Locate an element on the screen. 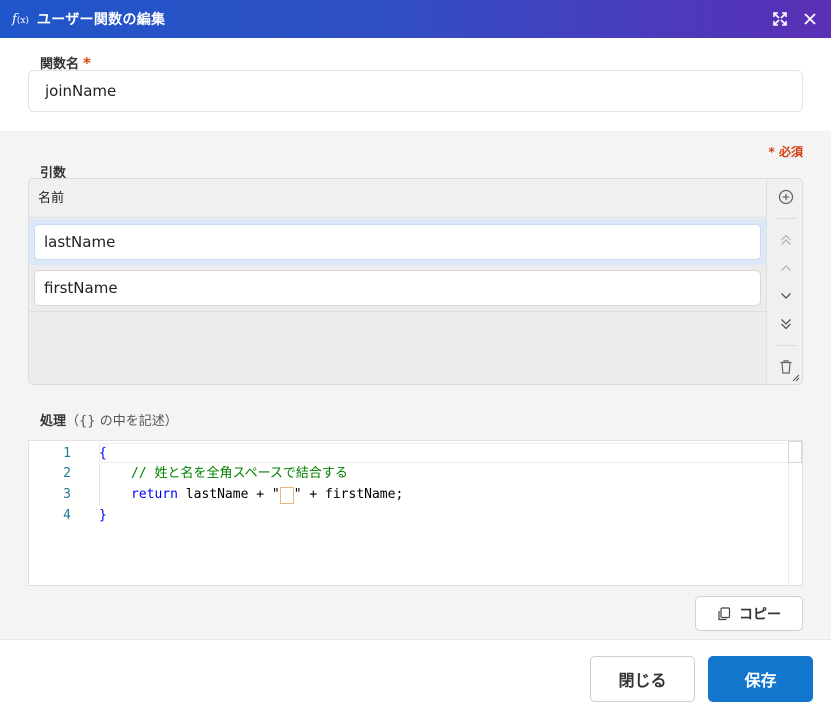 The width and height of the screenshot is (831, 715). argument-toolbar is located at coordinates (784, 281).